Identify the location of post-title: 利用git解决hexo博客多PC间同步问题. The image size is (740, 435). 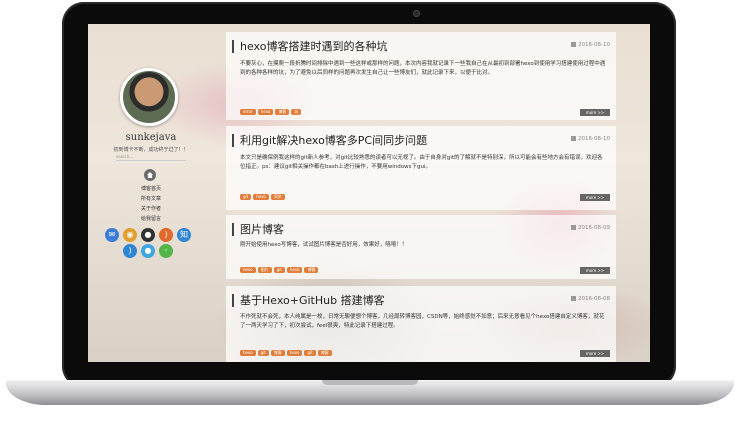
(329, 140).